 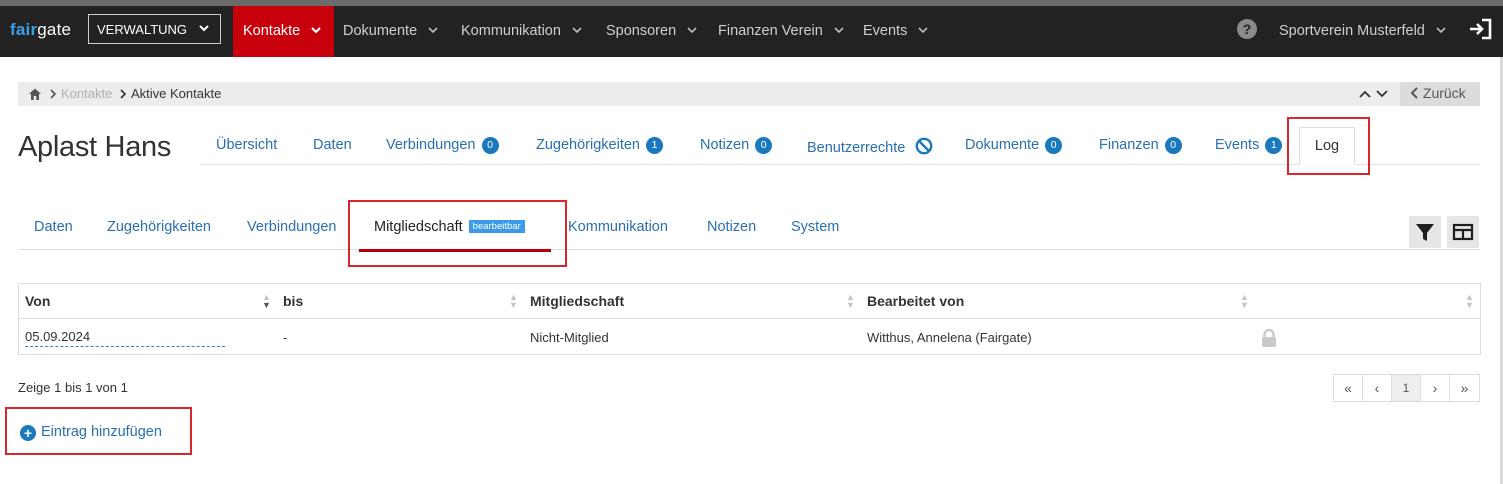 I want to click on breadcrumb-item-aktive-kontakte: Aktive Kontakte, so click(x=176, y=93).